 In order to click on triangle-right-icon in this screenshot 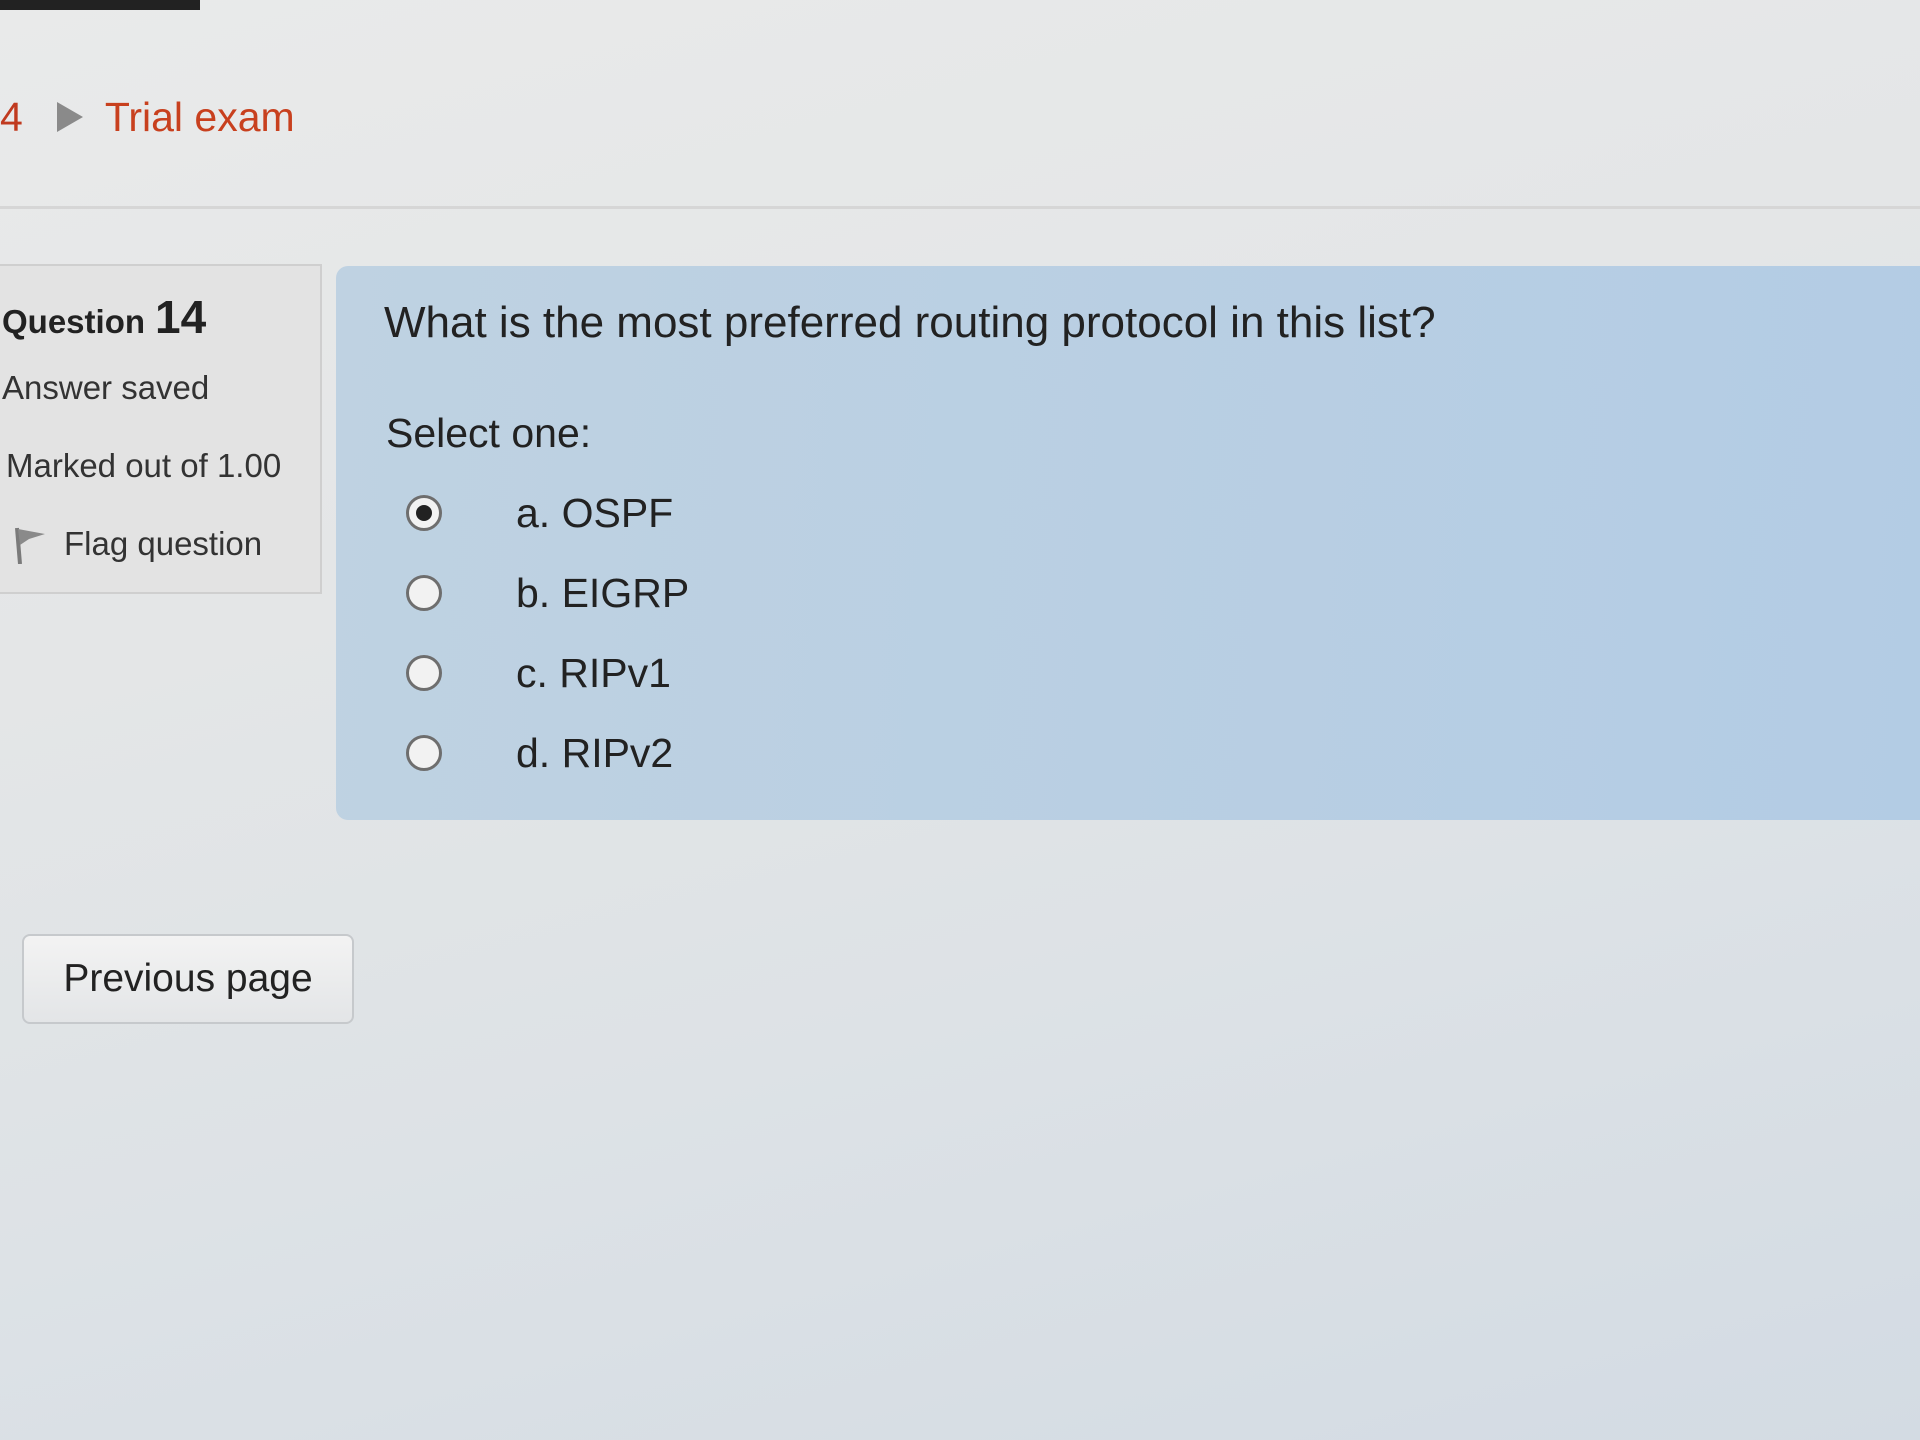, I will do `click(69, 117)`.